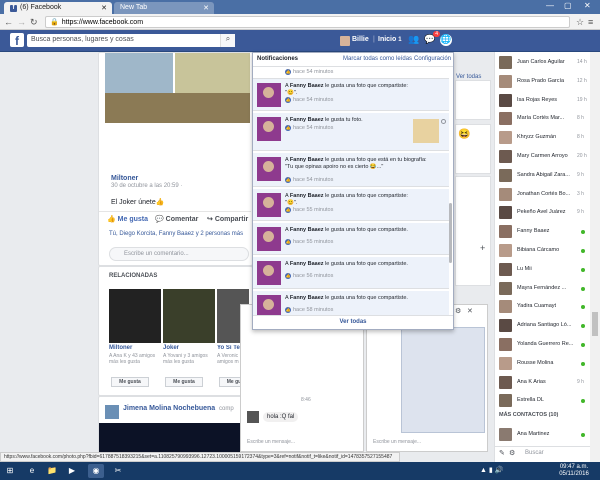 The height and width of the screenshot is (480, 600). What do you see at coordinates (169, 408) in the screenshot?
I see `post-author: Jimena Molina Nochebuena` at bounding box center [169, 408].